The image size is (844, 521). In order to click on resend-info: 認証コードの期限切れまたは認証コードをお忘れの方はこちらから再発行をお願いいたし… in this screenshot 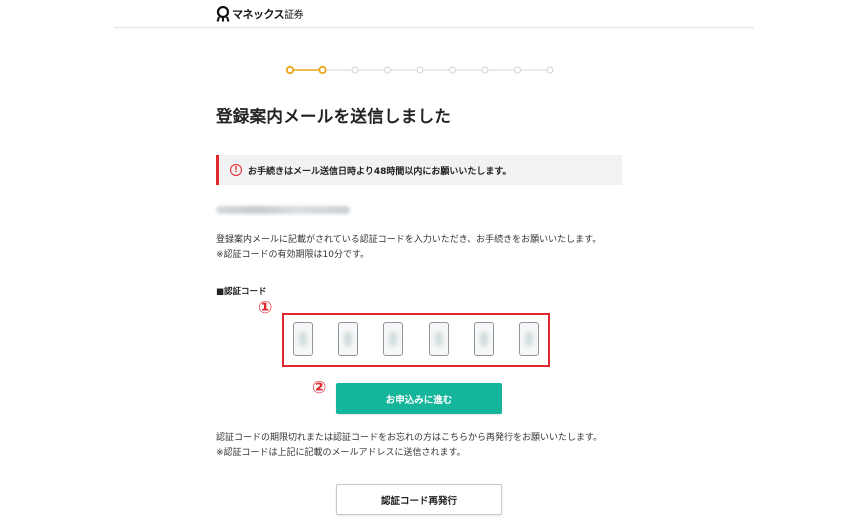, I will do `click(409, 446)`.